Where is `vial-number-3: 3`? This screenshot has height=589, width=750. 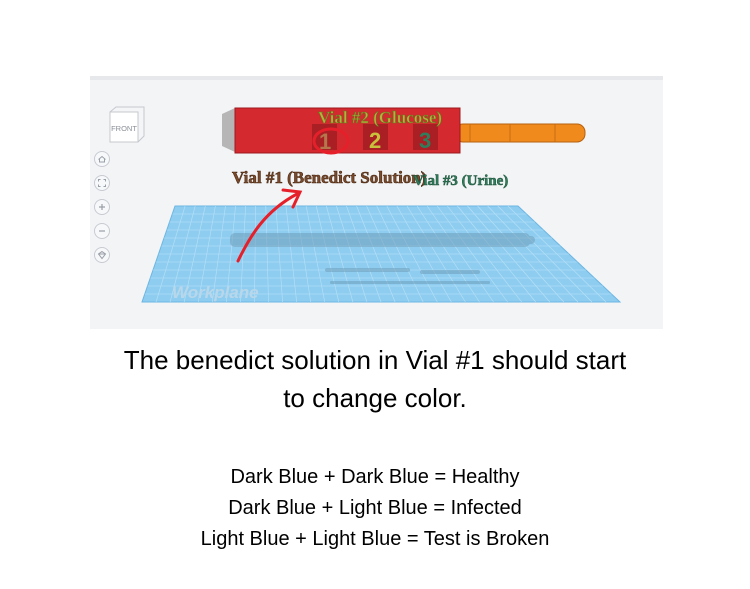 vial-number-3: 3 is located at coordinates (425, 140).